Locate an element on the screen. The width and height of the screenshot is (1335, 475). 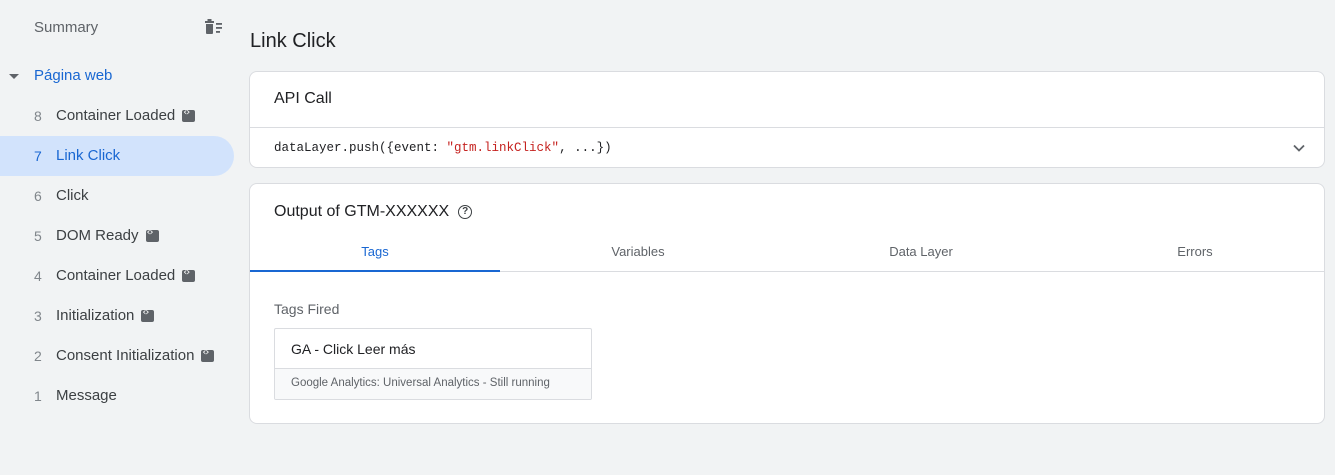
tab-variables: Variables is located at coordinates (638, 252).